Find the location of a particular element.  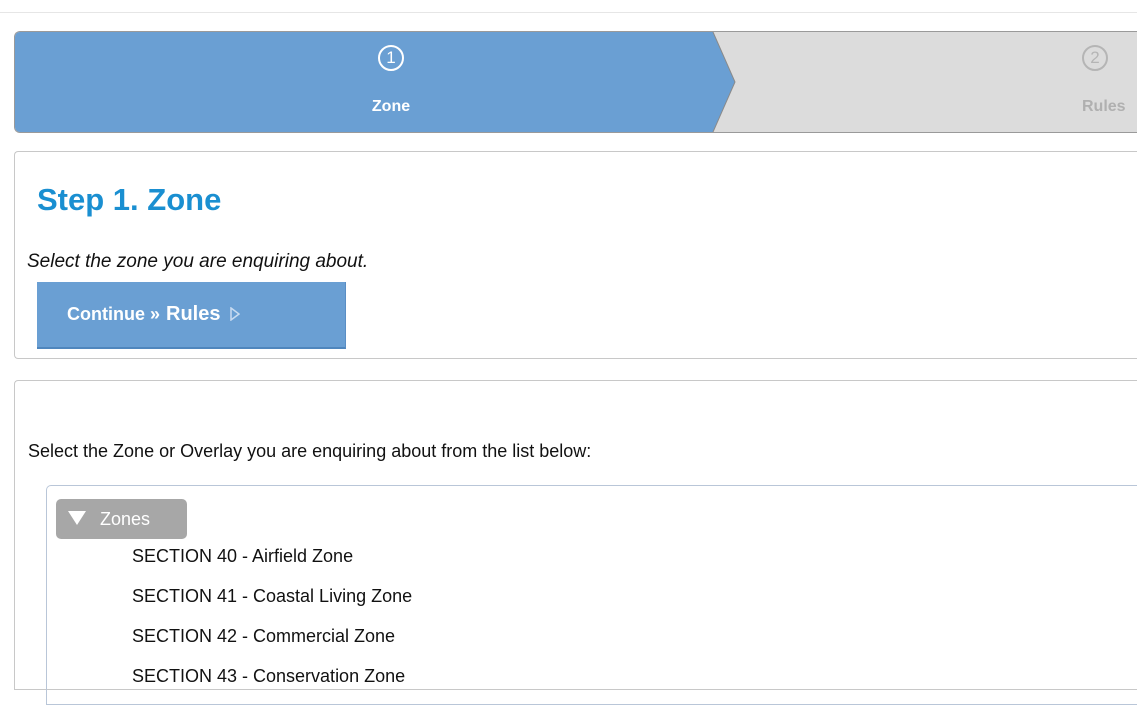

continue-rules-button: Continue » Rules is located at coordinates (191, 315).